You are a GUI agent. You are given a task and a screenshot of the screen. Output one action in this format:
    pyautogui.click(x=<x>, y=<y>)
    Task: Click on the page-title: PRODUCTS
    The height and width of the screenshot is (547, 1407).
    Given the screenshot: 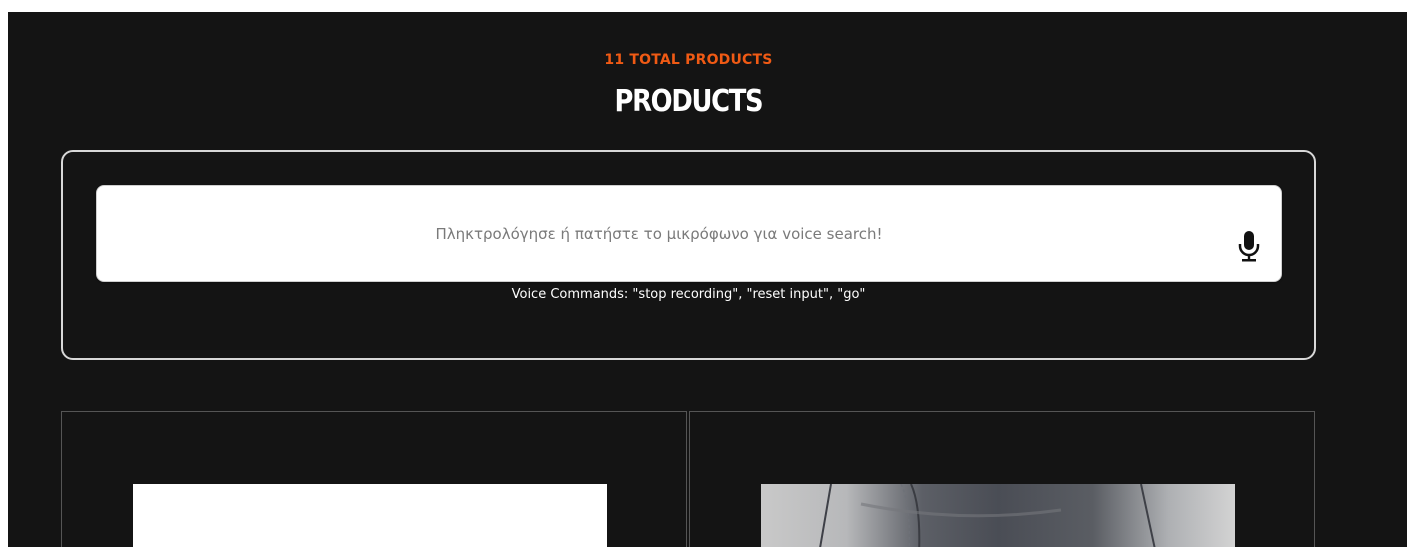 What is the action you would take?
    pyautogui.click(x=688, y=101)
    